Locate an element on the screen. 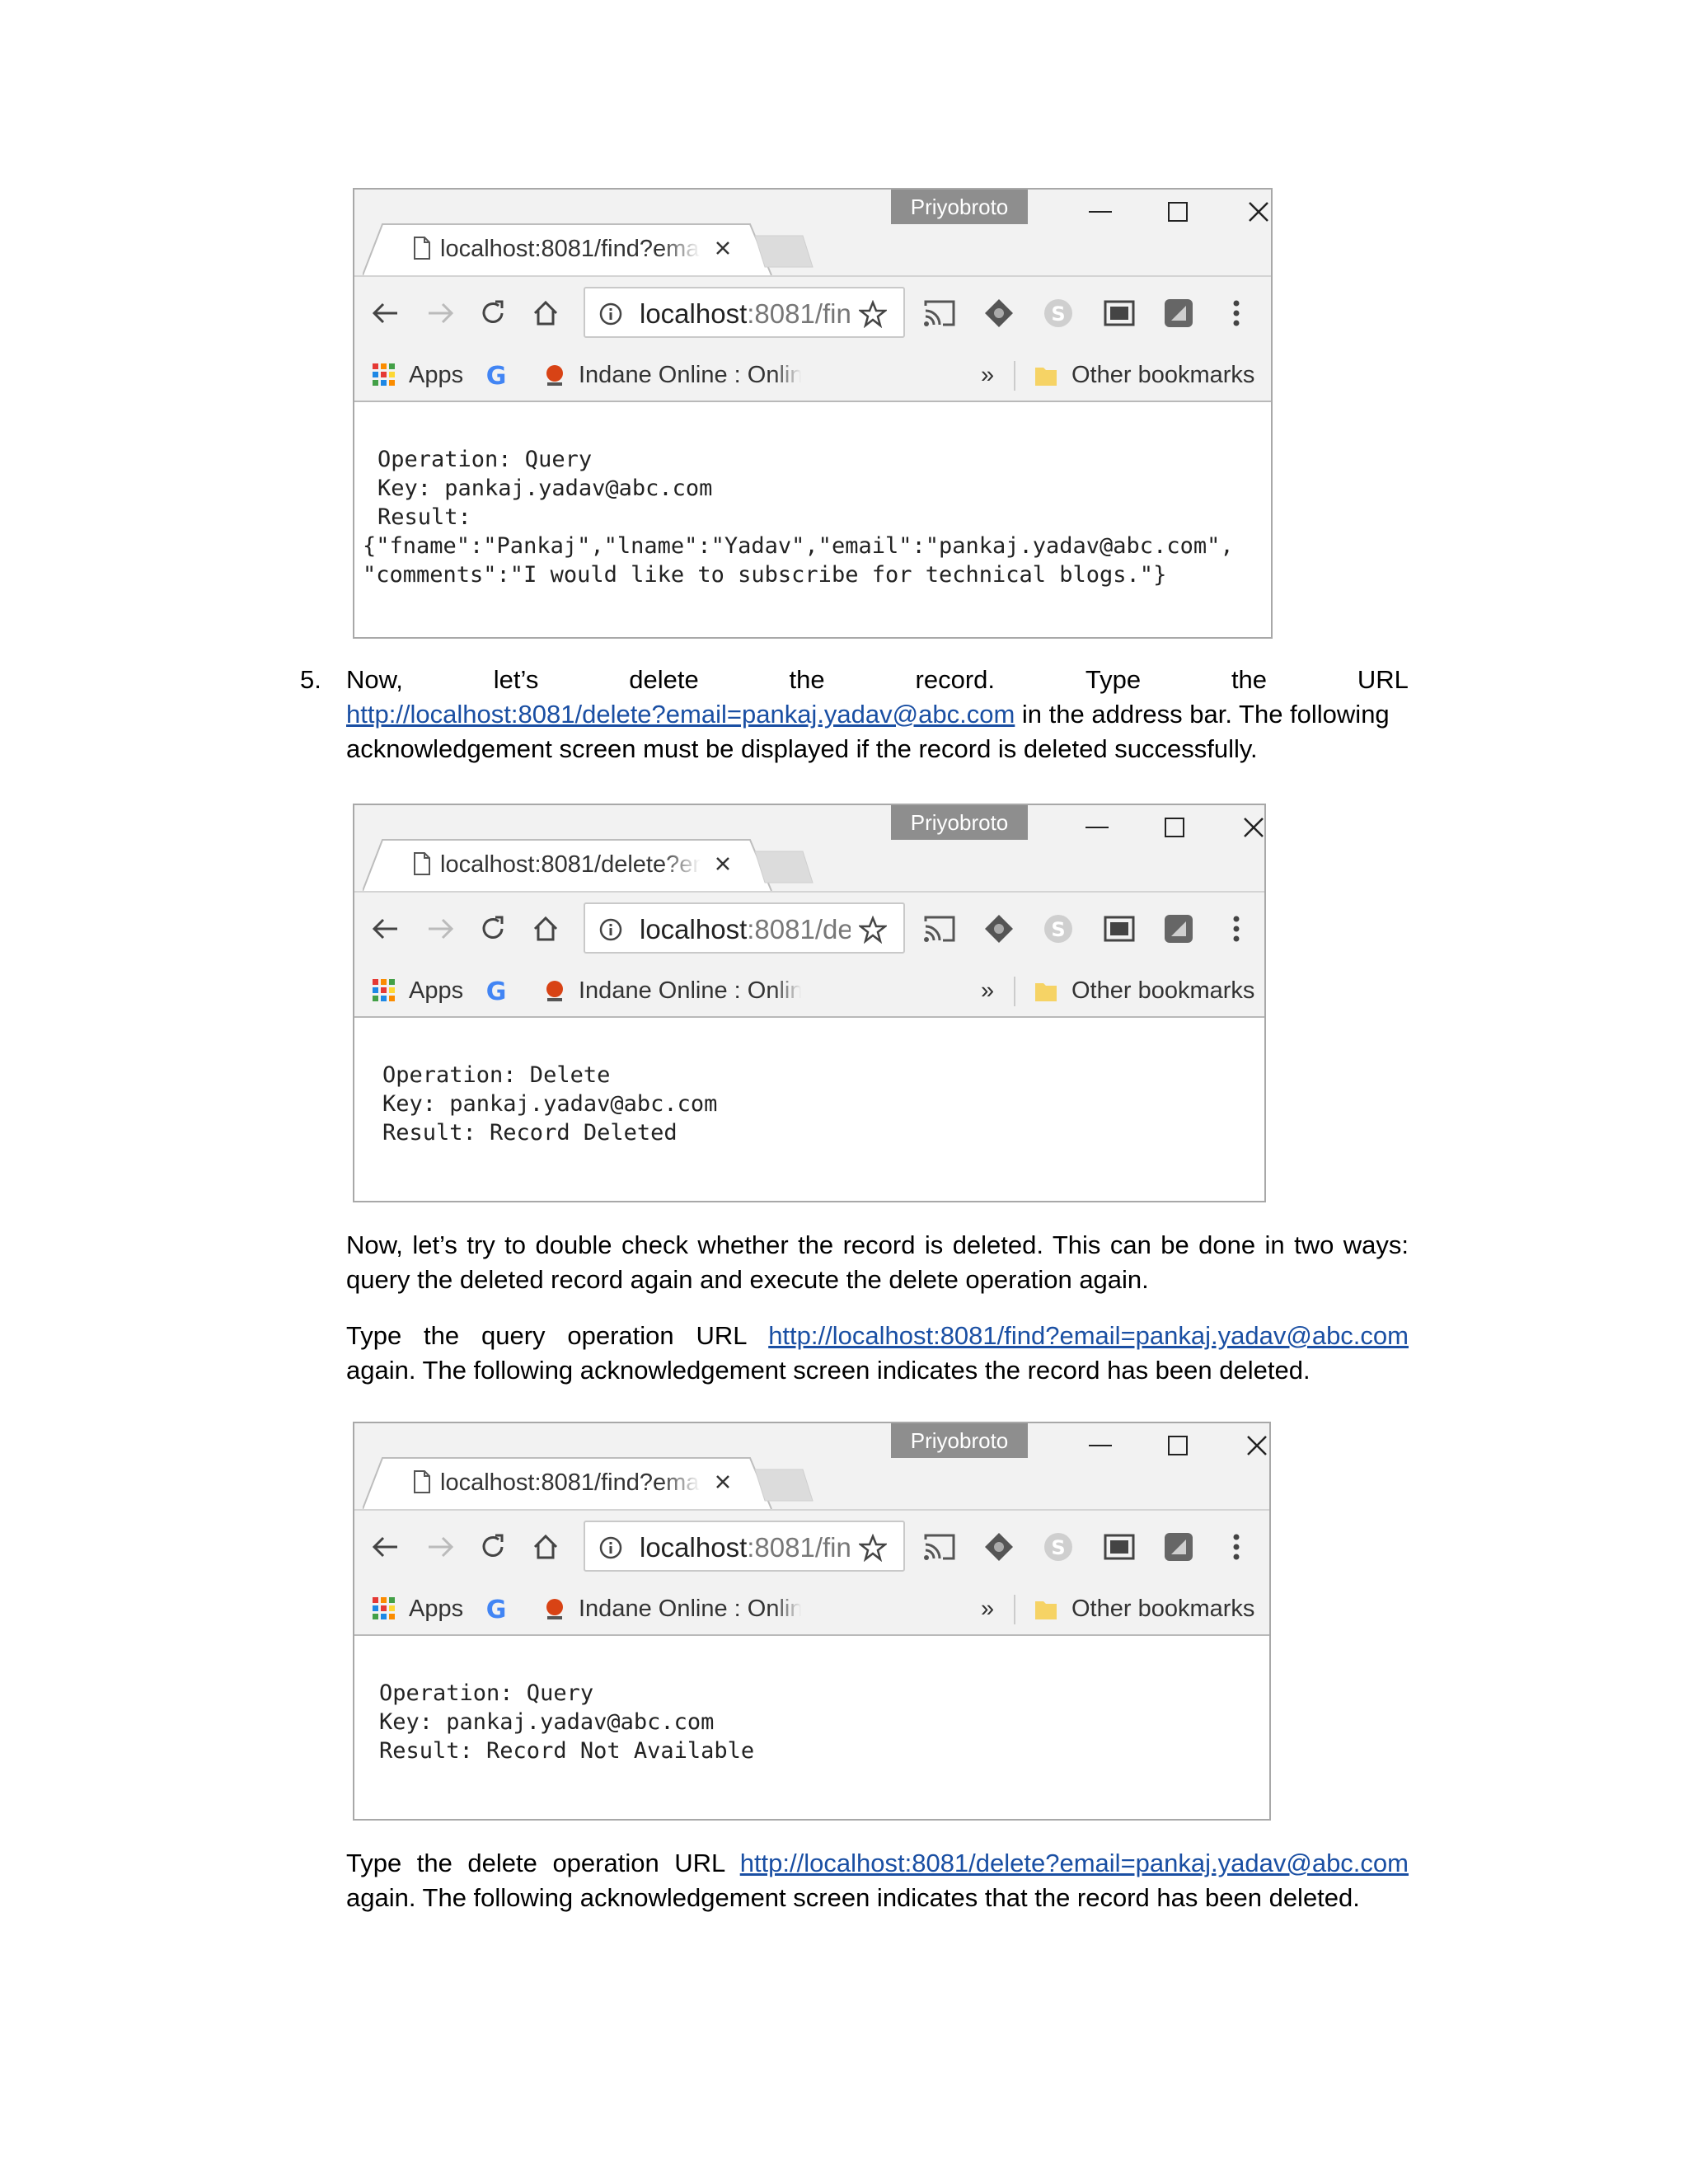  browser-toolbar: localhost:8081/fin S is located at coordinates (813, 313).